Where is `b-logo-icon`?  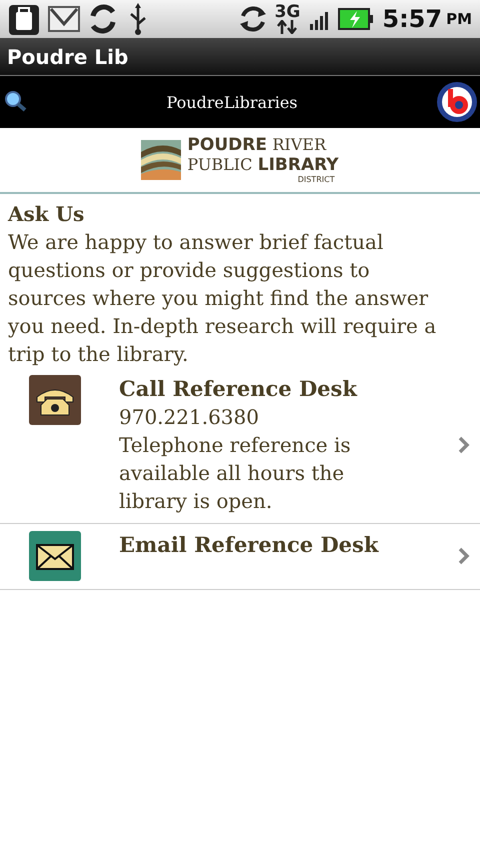 b-logo-icon is located at coordinates (457, 102).